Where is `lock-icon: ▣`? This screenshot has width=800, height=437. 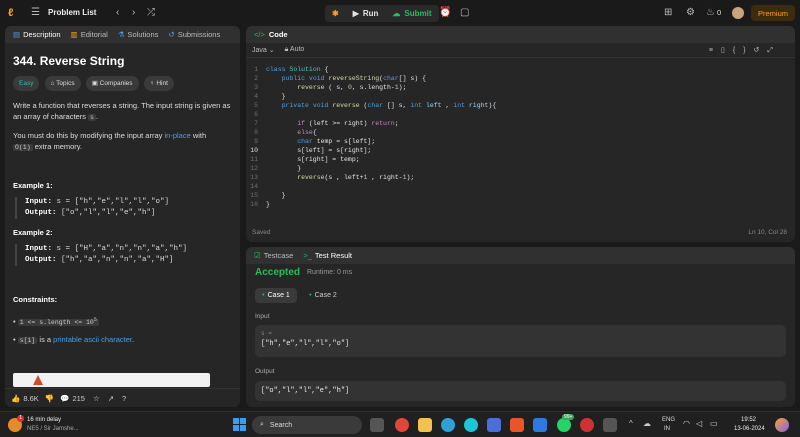 lock-icon: ▣ is located at coordinates (95, 83).